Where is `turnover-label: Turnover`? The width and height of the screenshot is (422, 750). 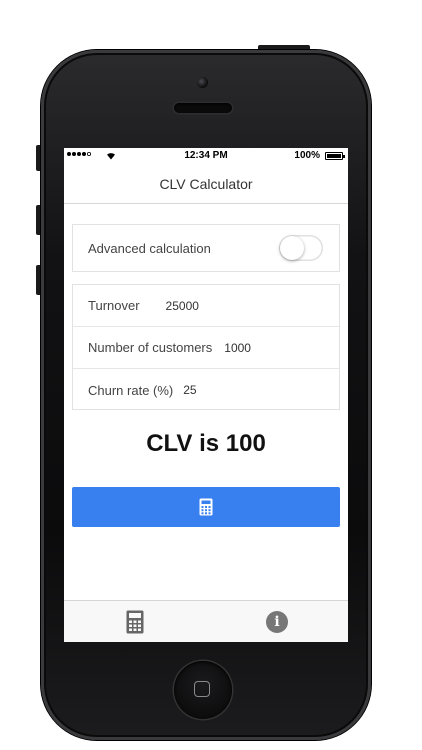
turnover-label: Turnover is located at coordinates (114, 305).